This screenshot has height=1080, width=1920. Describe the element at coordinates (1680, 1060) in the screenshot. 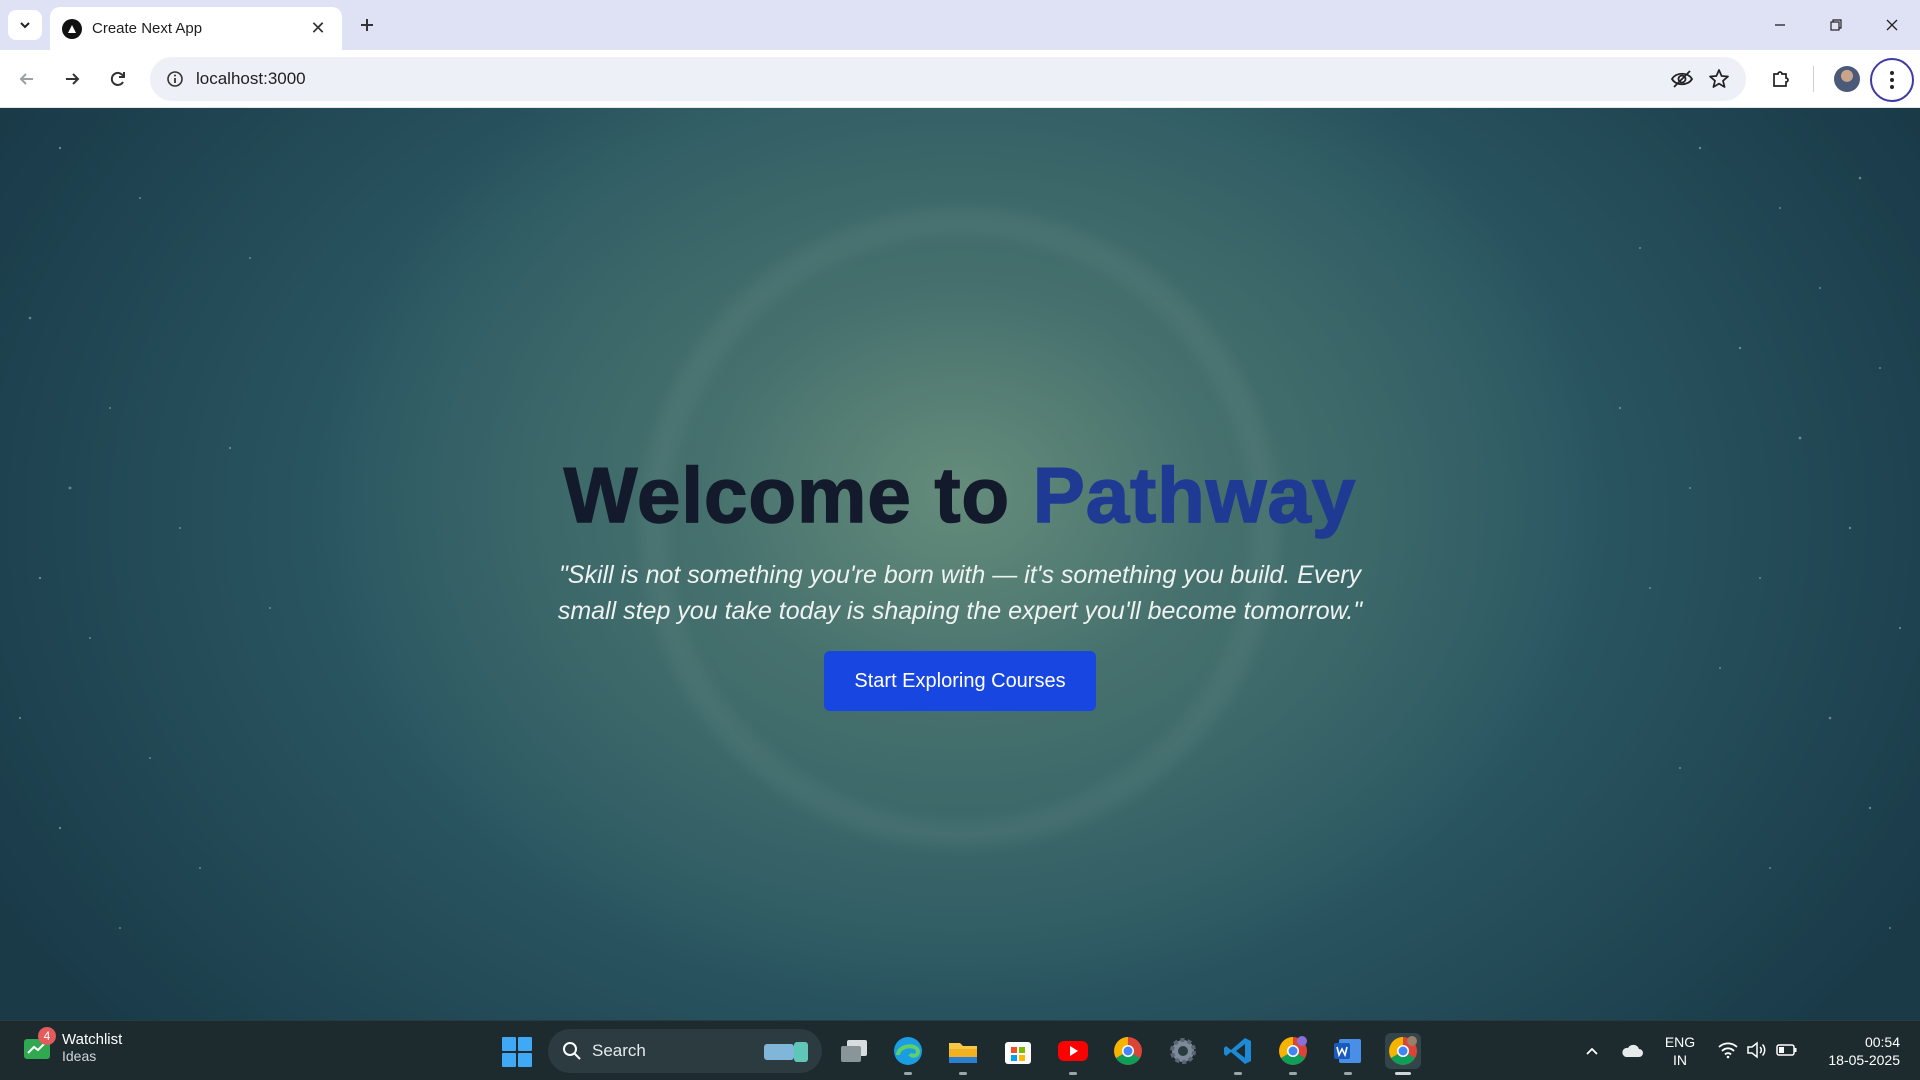

I see `language-region: IN` at that location.